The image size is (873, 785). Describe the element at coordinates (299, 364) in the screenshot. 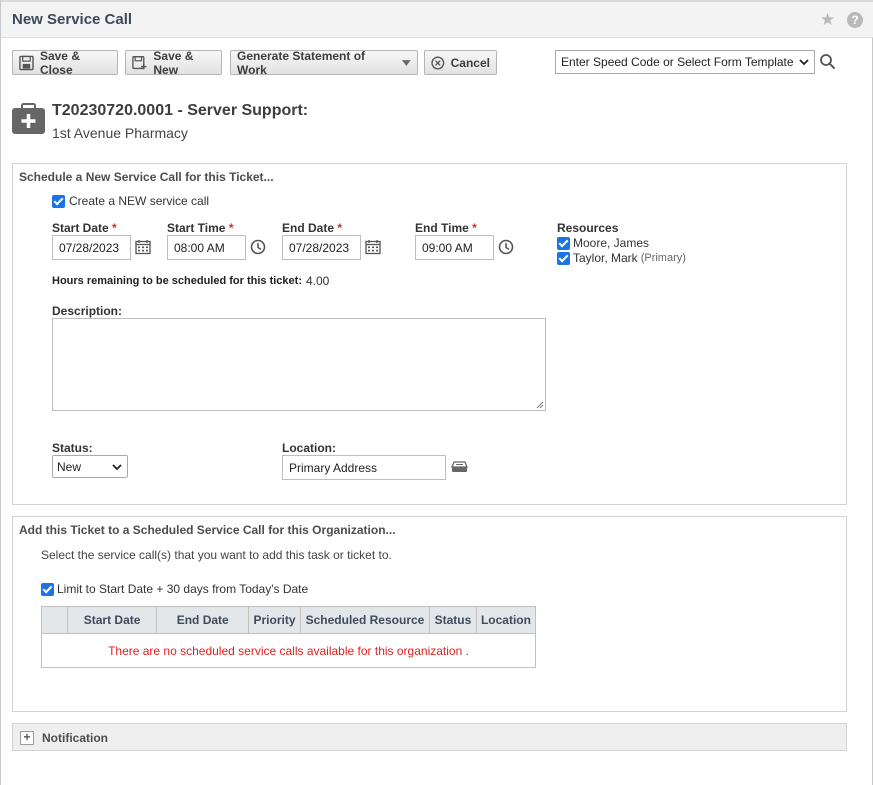

I see `description-textarea` at that location.